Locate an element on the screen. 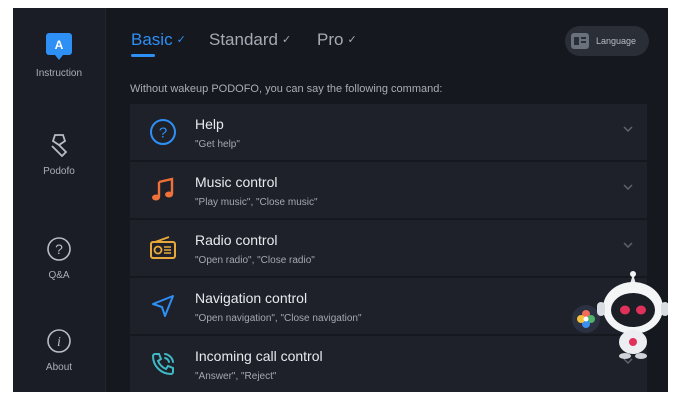 Image resolution: width=680 pixels, height=394 pixels. sidebar-item-podofo: Podofo is located at coordinates (59, 153).